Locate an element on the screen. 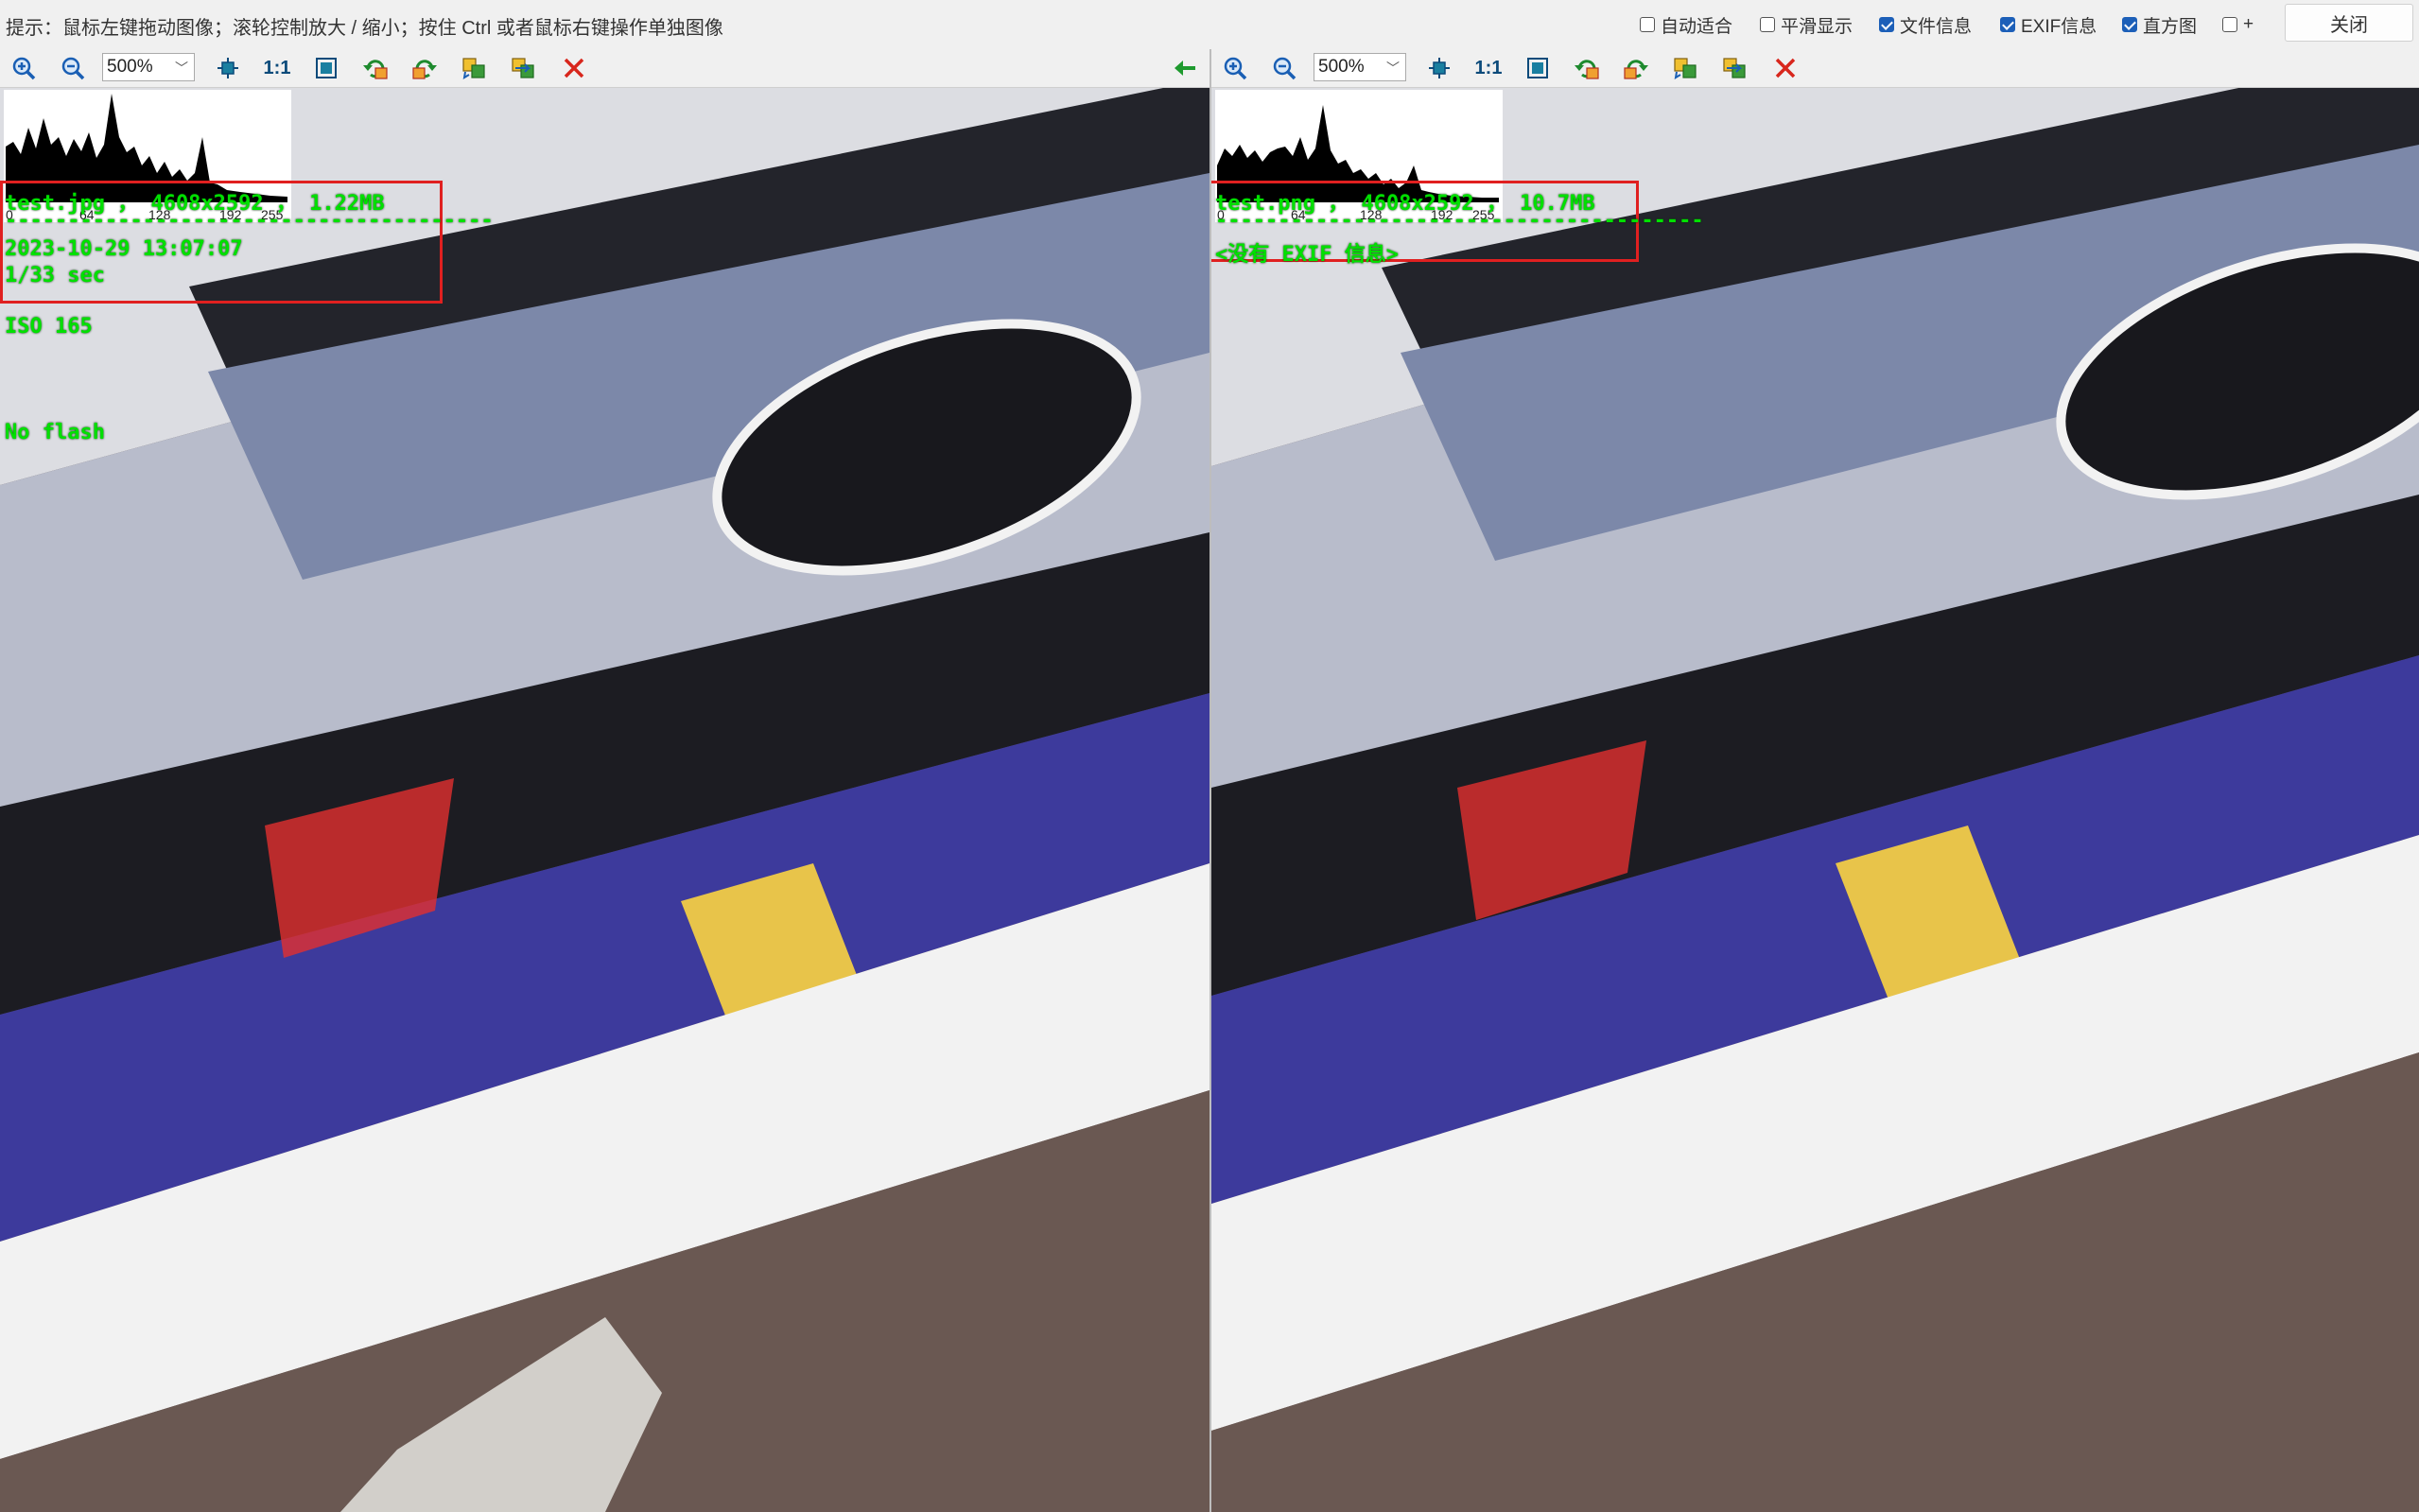 The height and width of the screenshot is (1512, 2419). option-exif-info-label: EXIF信息 is located at coordinates (2059, 27).